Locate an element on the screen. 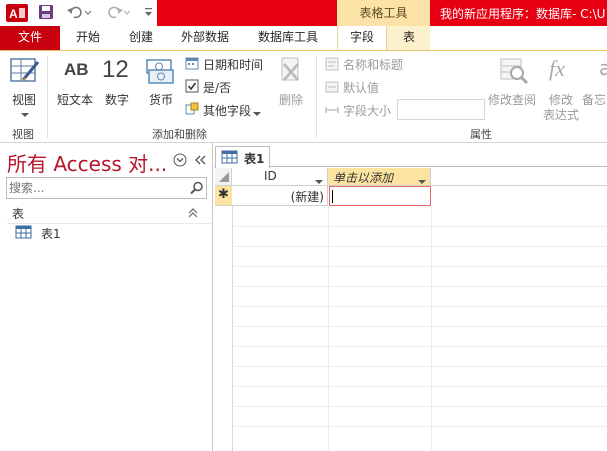  cell-id-new: (新建) is located at coordinates (280, 196).